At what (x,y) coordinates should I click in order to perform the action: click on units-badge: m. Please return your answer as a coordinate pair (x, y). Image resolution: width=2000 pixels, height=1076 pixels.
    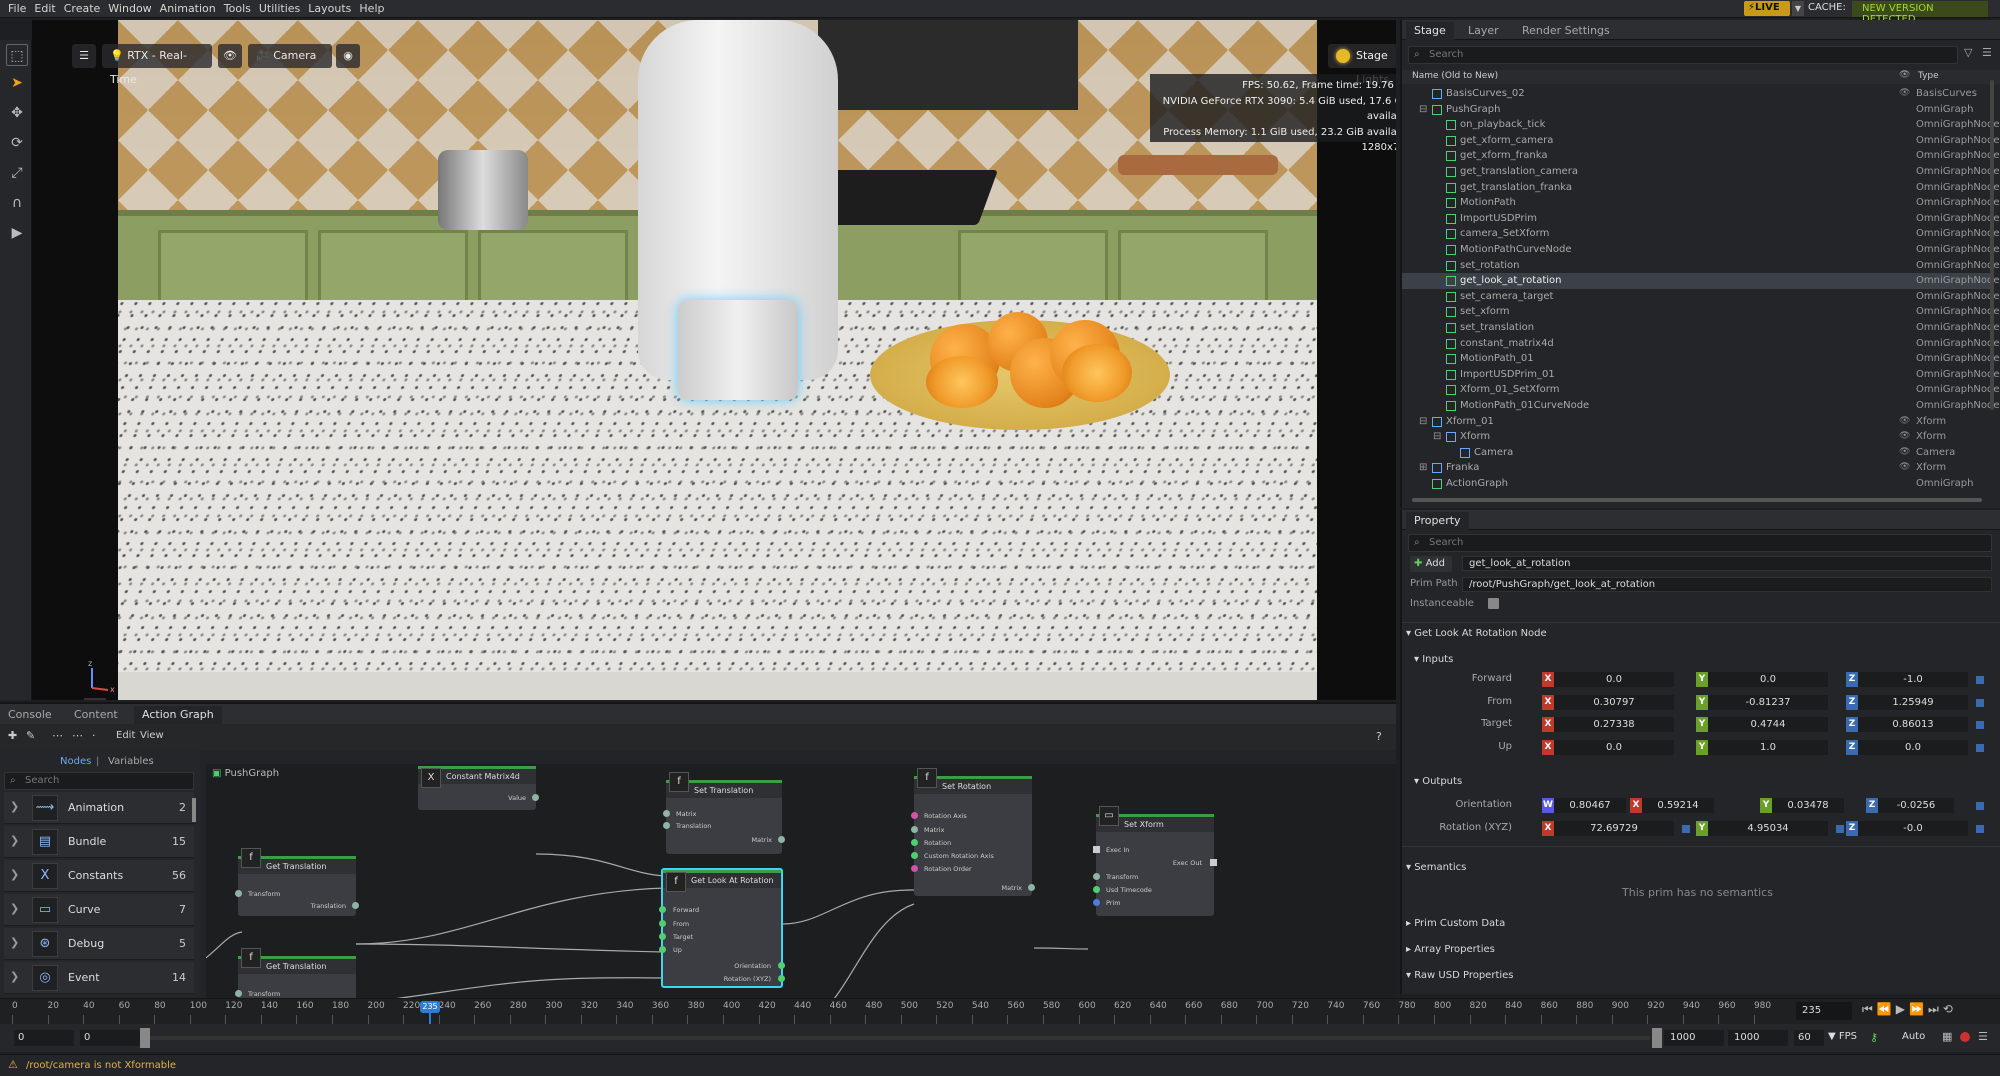
    Looking at the image, I should click on (95, 699).